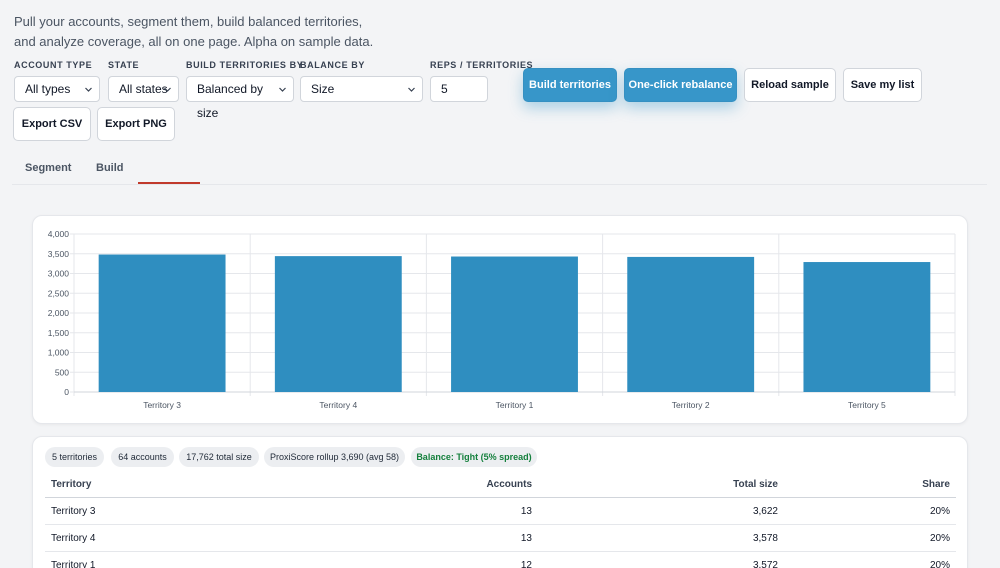 The width and height of the screenshot is (1000, 568). I want to click on balance-by-label: BALANCE BY, so click(333, 65).